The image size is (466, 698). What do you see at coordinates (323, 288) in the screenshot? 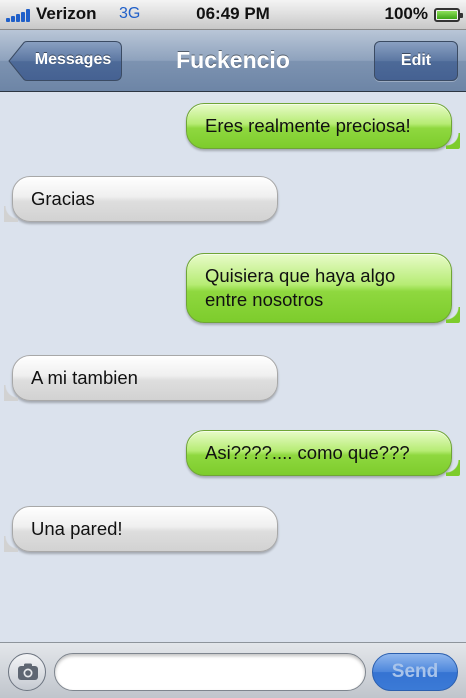
I see `sent-message-bubble: Quisiera que haya algo entre nosotros` at bounding box center [323, 288].